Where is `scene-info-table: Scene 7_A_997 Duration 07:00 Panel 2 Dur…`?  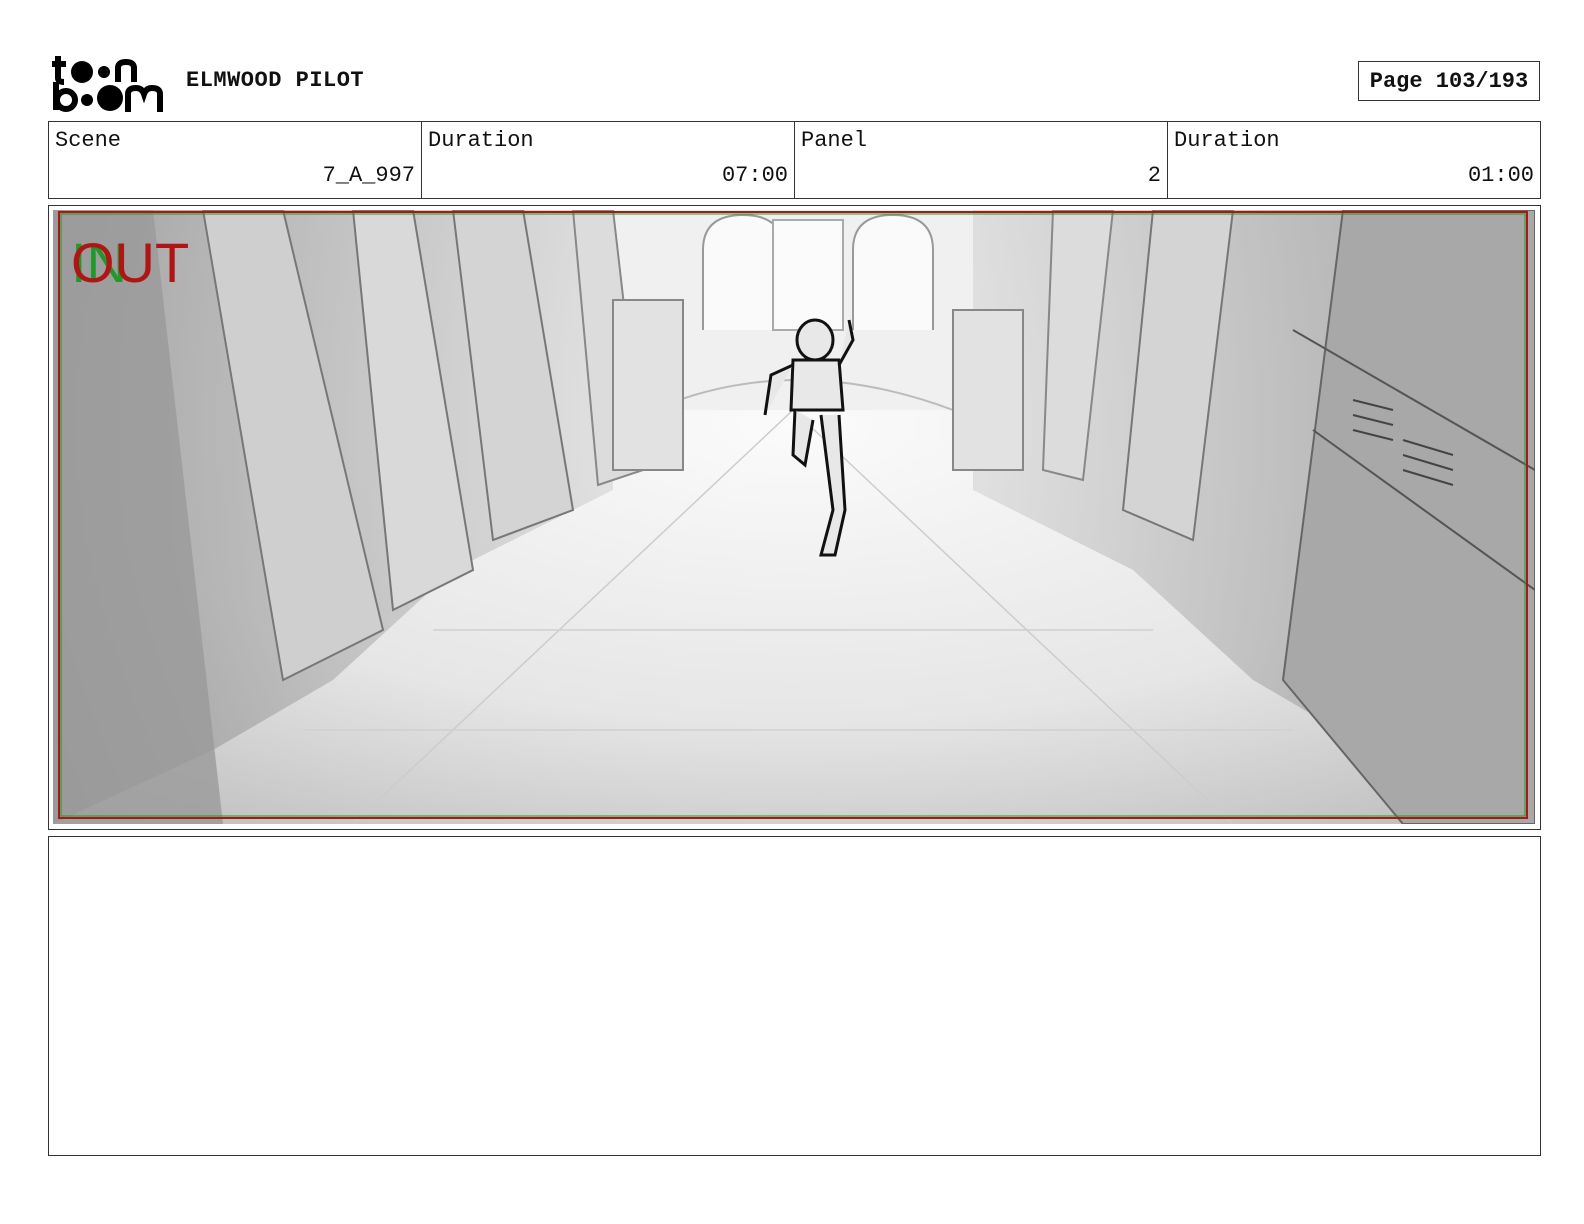 scene-info-table: Scene 7_A_997 Duration 07:00 Panel 2 Dur… is located at coordinates (794, 160).